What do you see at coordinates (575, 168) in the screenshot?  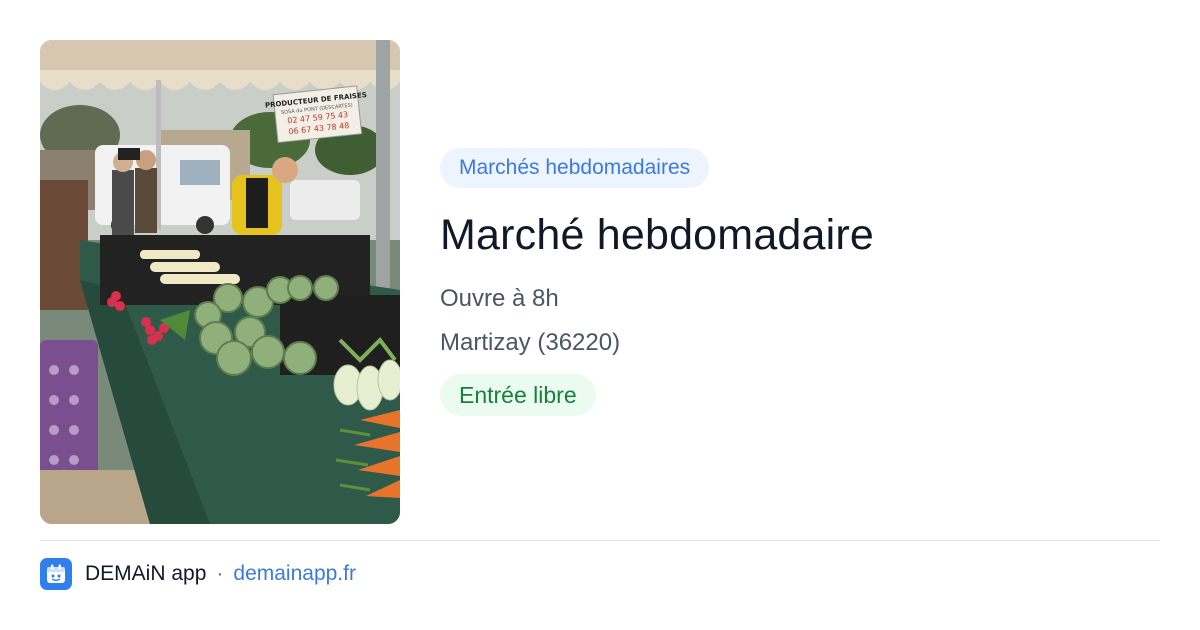 I see `category-tag: Marchés hebdomadaires` at bounding box center [575, 168].